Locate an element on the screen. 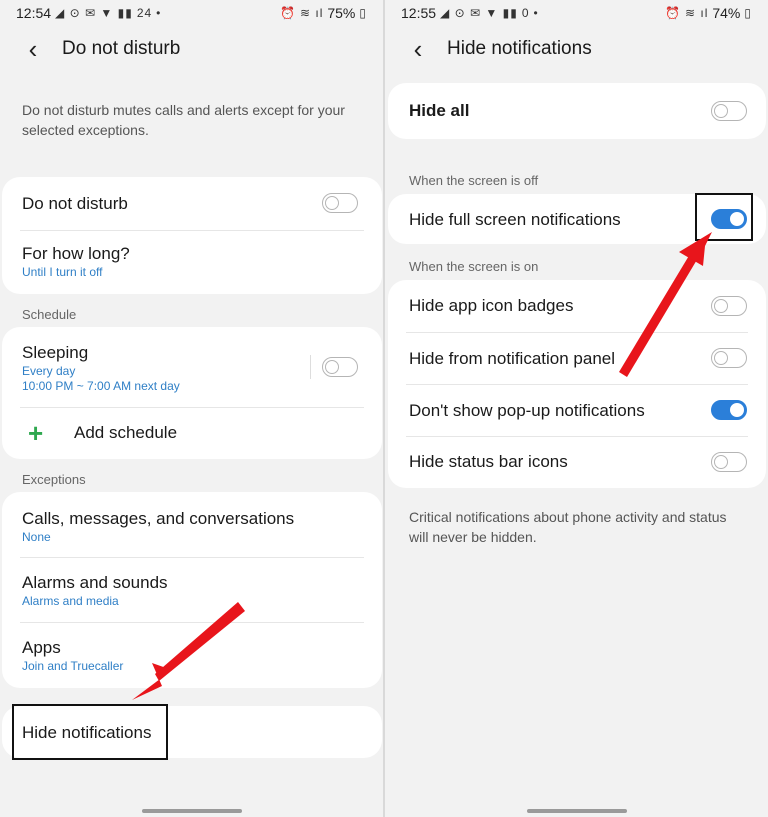 This screenshot has width=768, height=817. status-bar: 12:54 ◢ ⊙ ✉ ▼ ▮▮ 24 • ⏰ ≋ ıl 75% ▯ is located at coordinates (191, 13).